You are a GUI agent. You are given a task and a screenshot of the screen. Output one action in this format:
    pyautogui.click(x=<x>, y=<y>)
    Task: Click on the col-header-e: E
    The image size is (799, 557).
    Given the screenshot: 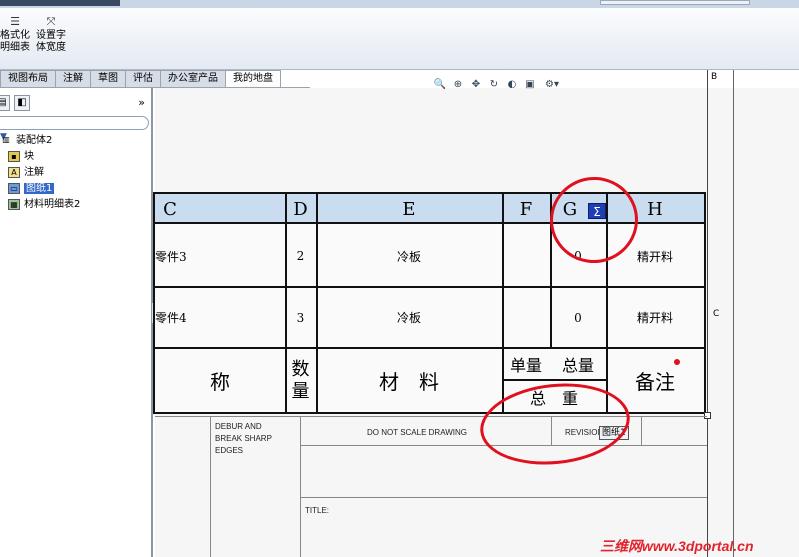 What is the action you would take?
    pyautogui.click(x=409, y=209)
    